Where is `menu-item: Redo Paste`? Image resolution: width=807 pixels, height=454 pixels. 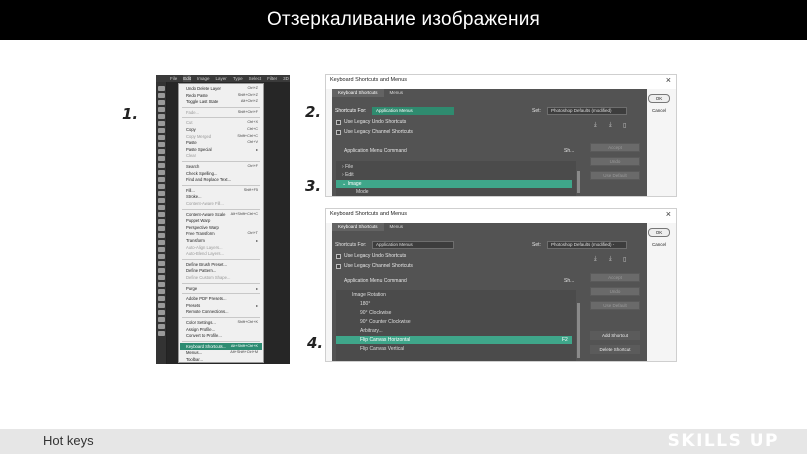
menu-item: Redo Paste is located at coordinates (197, 95).